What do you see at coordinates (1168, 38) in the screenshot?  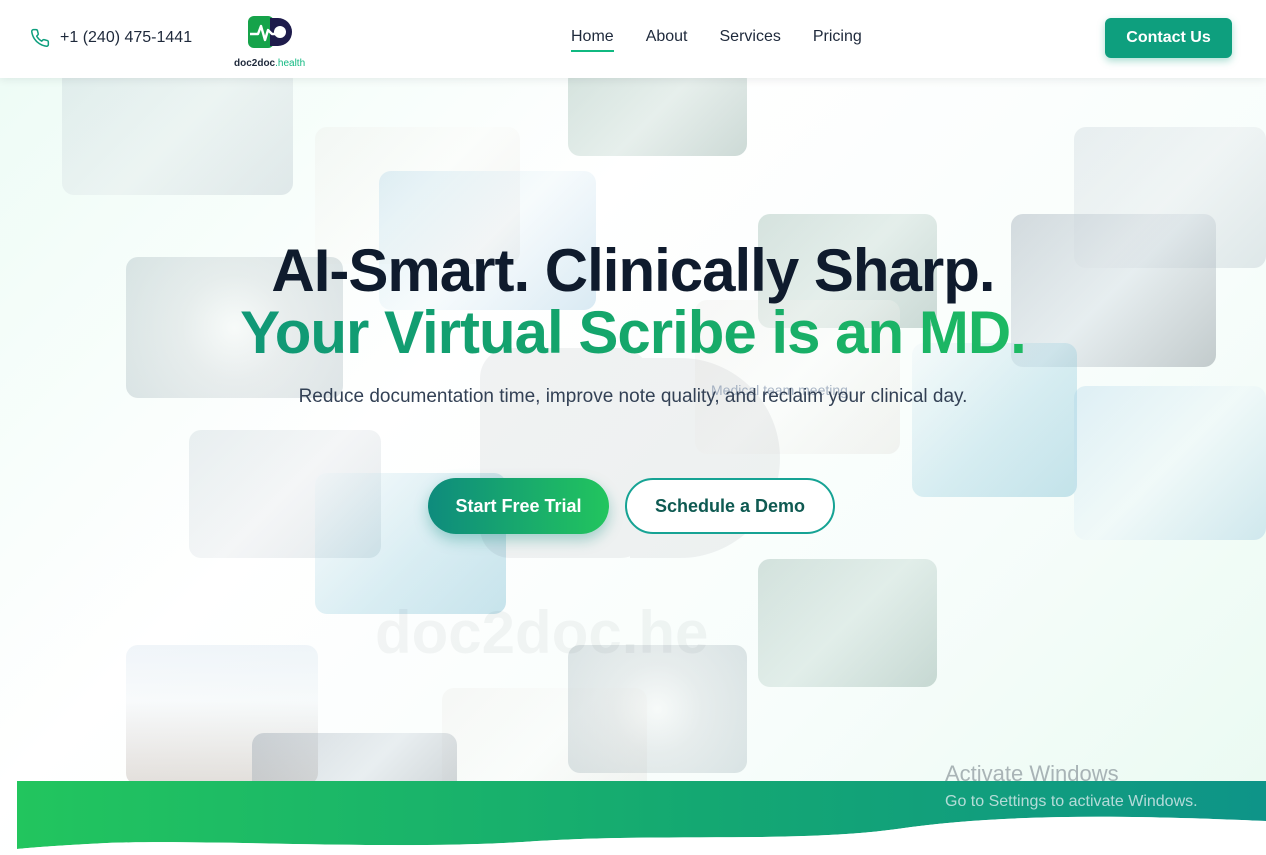 I see `contact-us-button: Contact Us` at bounding box center [1168, 38].